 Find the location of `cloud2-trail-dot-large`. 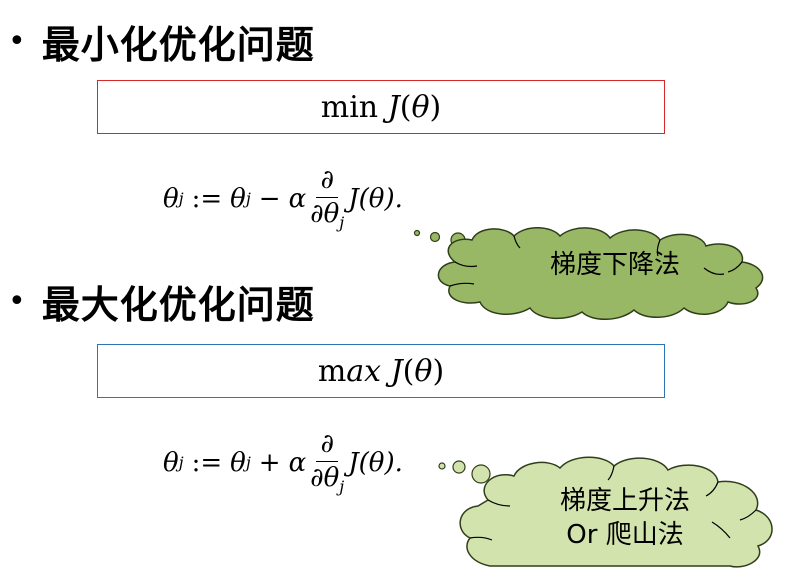

cloud2-trail-dot-large is located at coordinates (481, 474).